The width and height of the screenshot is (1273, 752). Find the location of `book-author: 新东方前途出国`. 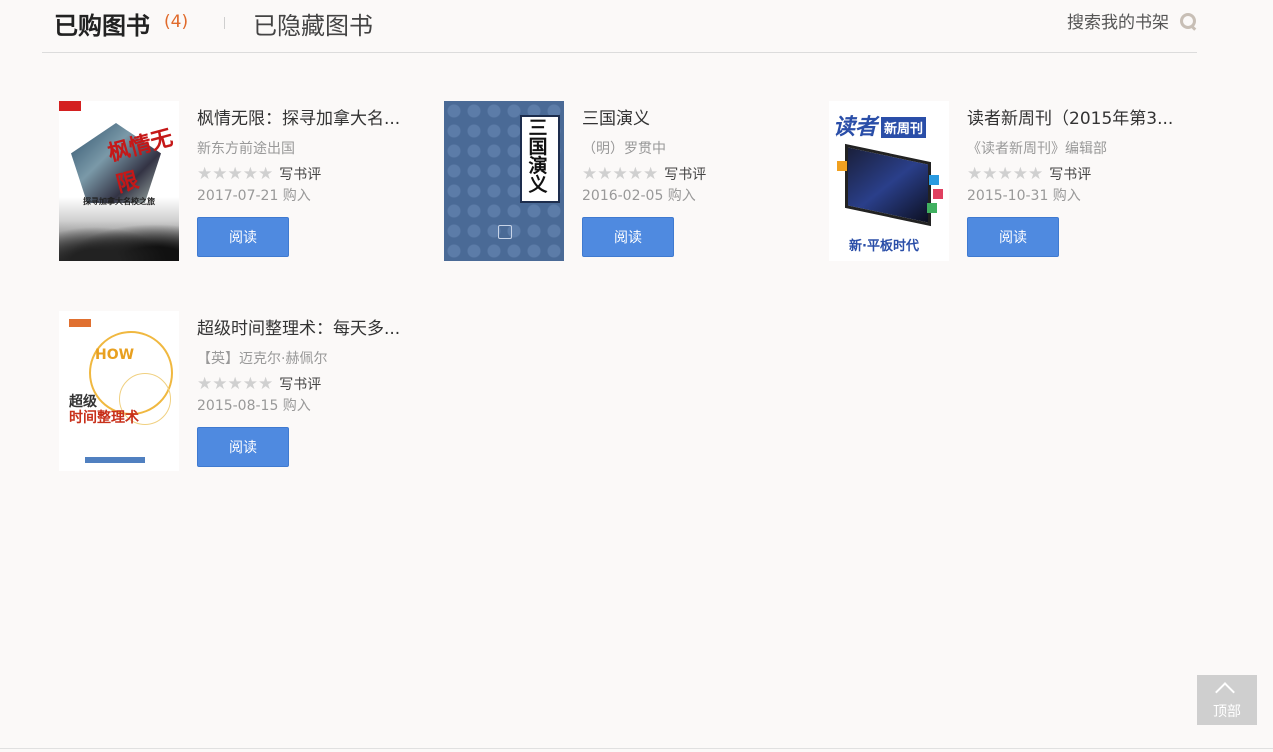

book-author: 新东方前途出国 is located at coordinates (246, 149).